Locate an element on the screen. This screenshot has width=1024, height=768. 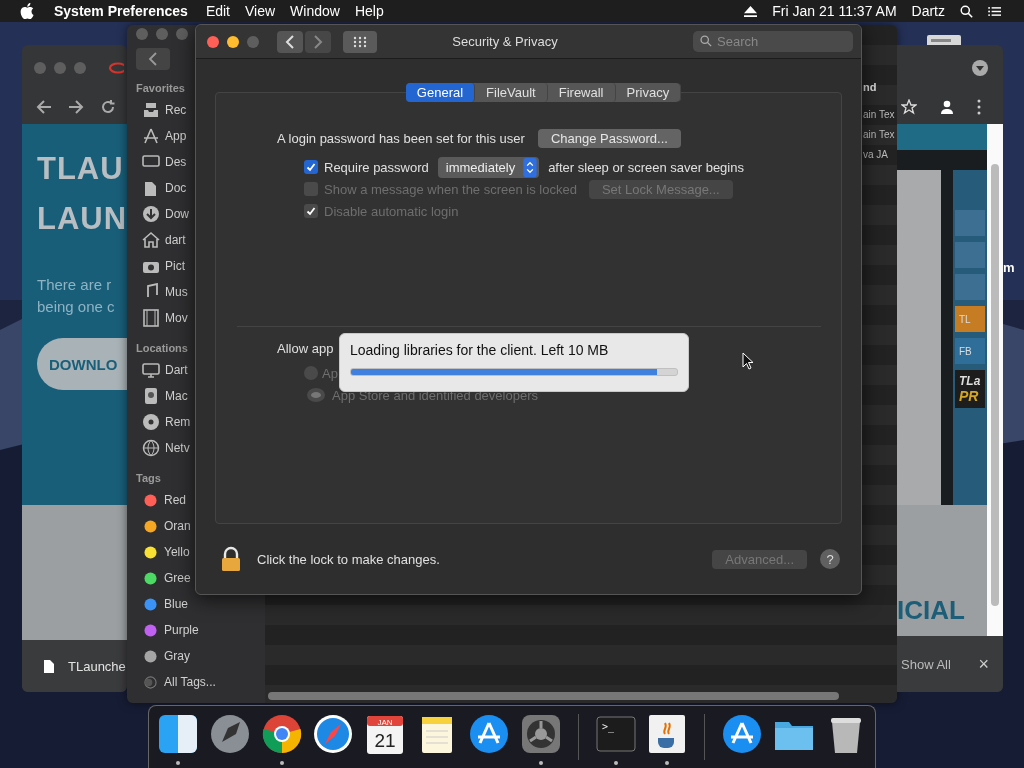
dropdown-icon is located at coordinates (980, 67).